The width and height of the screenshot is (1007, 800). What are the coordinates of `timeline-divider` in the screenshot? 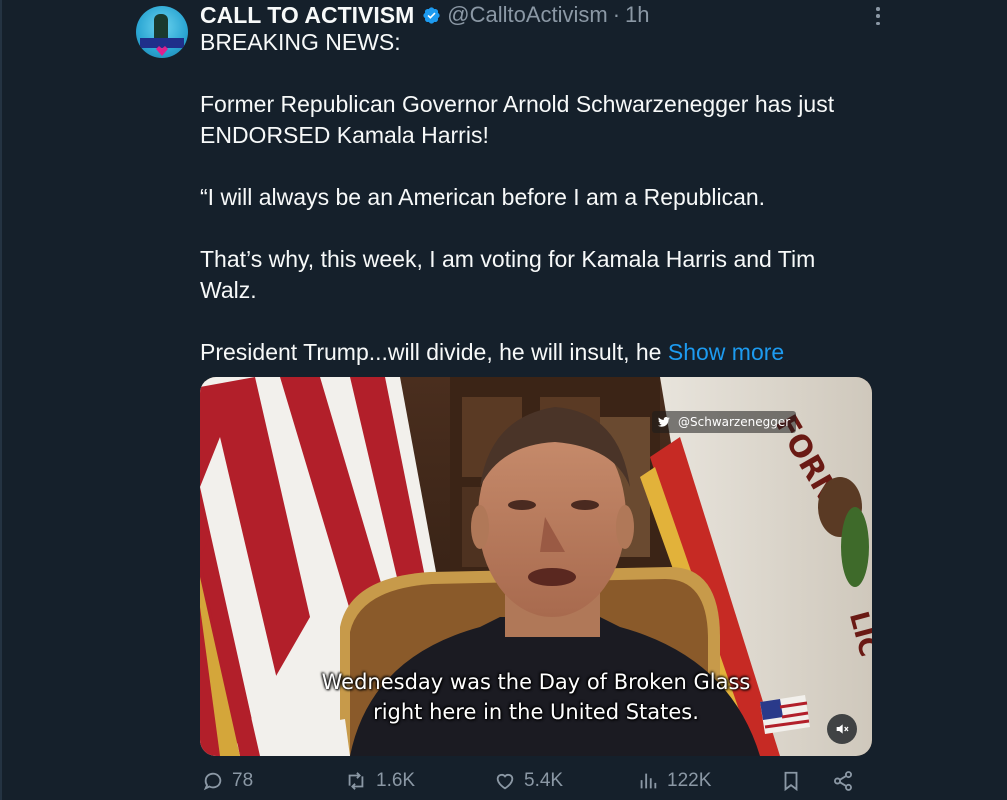 It's located at (1, 400).